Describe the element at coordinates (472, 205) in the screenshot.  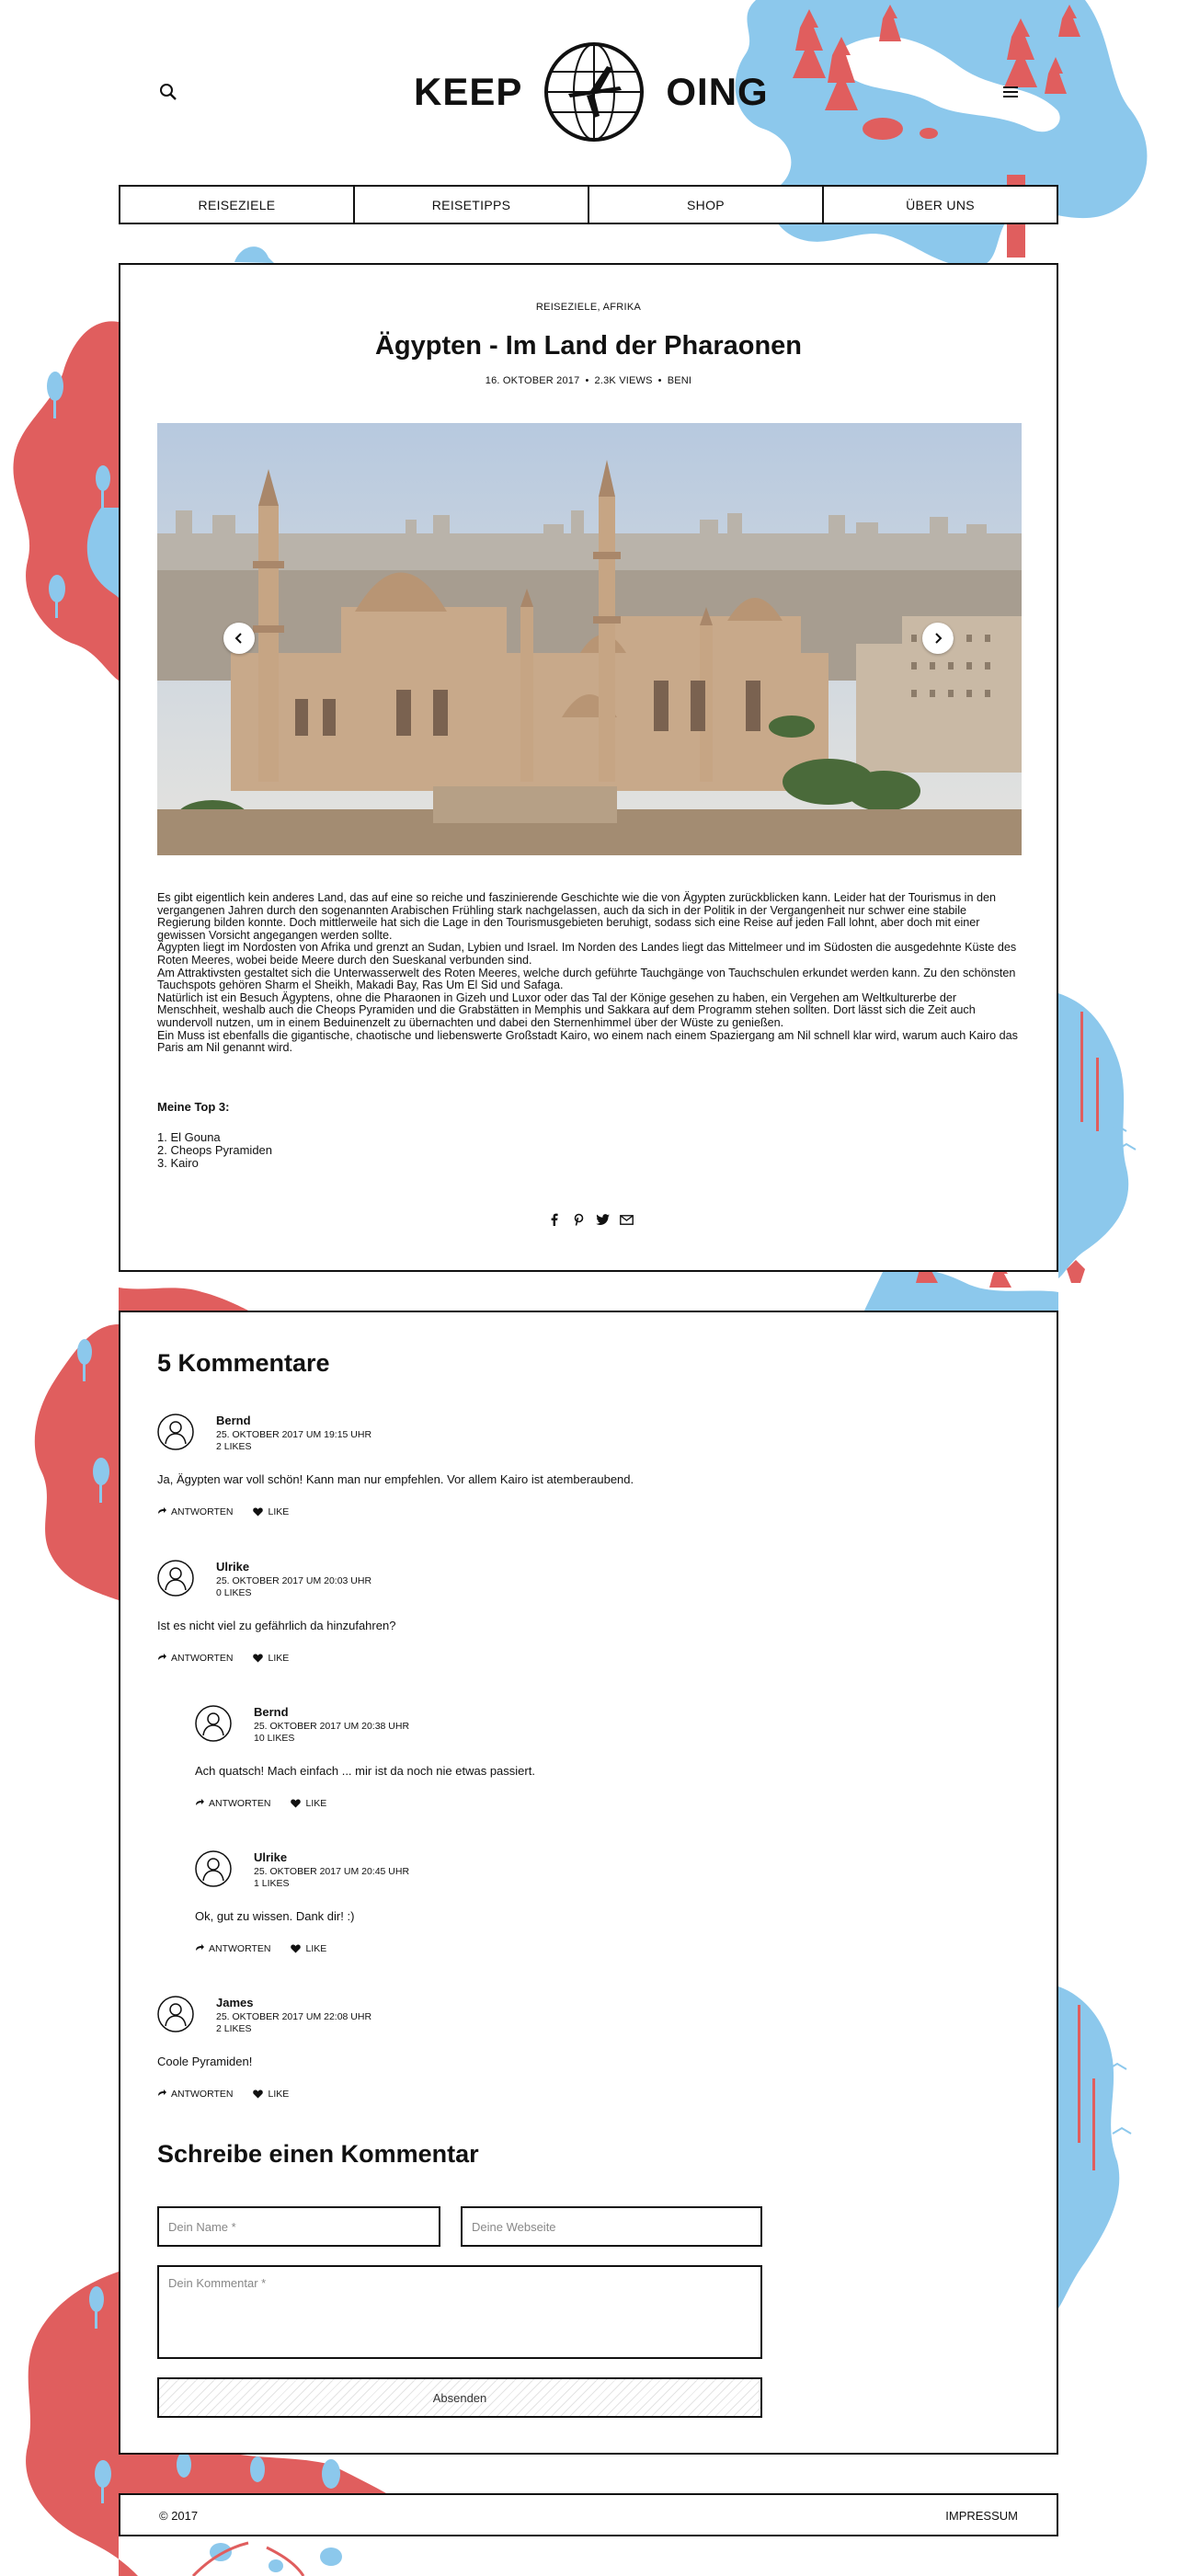
I see `nav-item-reisetipps: REISETIPPS` at that location.